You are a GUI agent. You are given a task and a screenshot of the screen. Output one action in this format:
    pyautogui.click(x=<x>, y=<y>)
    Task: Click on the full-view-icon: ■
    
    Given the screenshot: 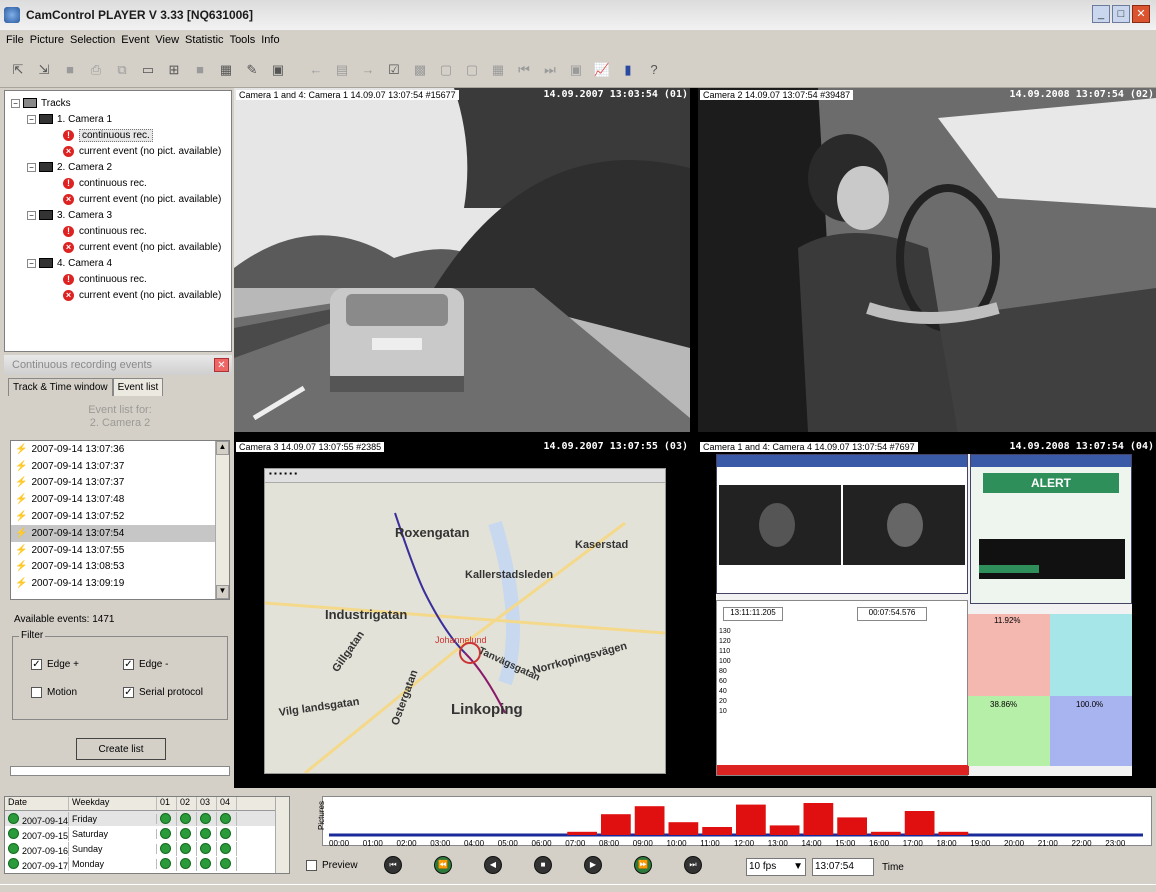 What is the action you would take?
    pyautogui.click(x=200, y=70)
    